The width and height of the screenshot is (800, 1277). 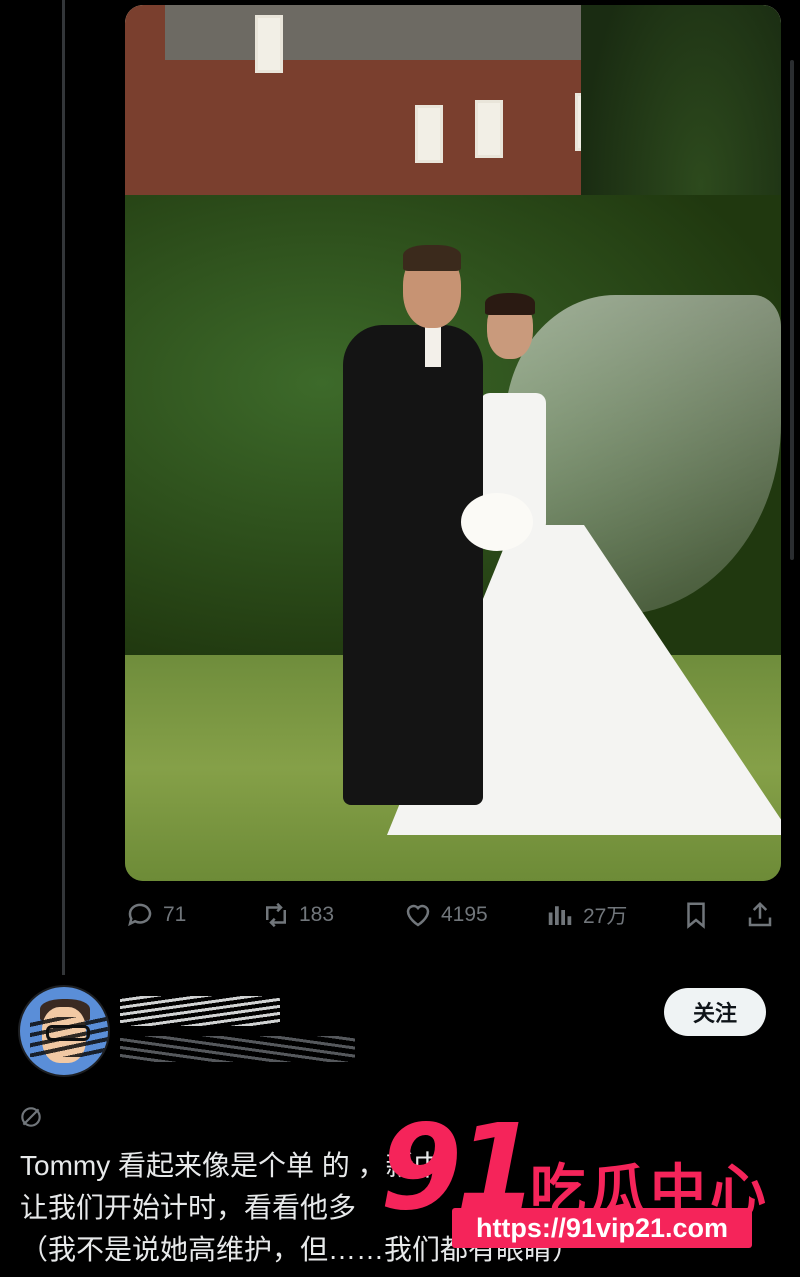 I want to click on post-actions: 71 183 4195 27万, so click(x=455, y=915).